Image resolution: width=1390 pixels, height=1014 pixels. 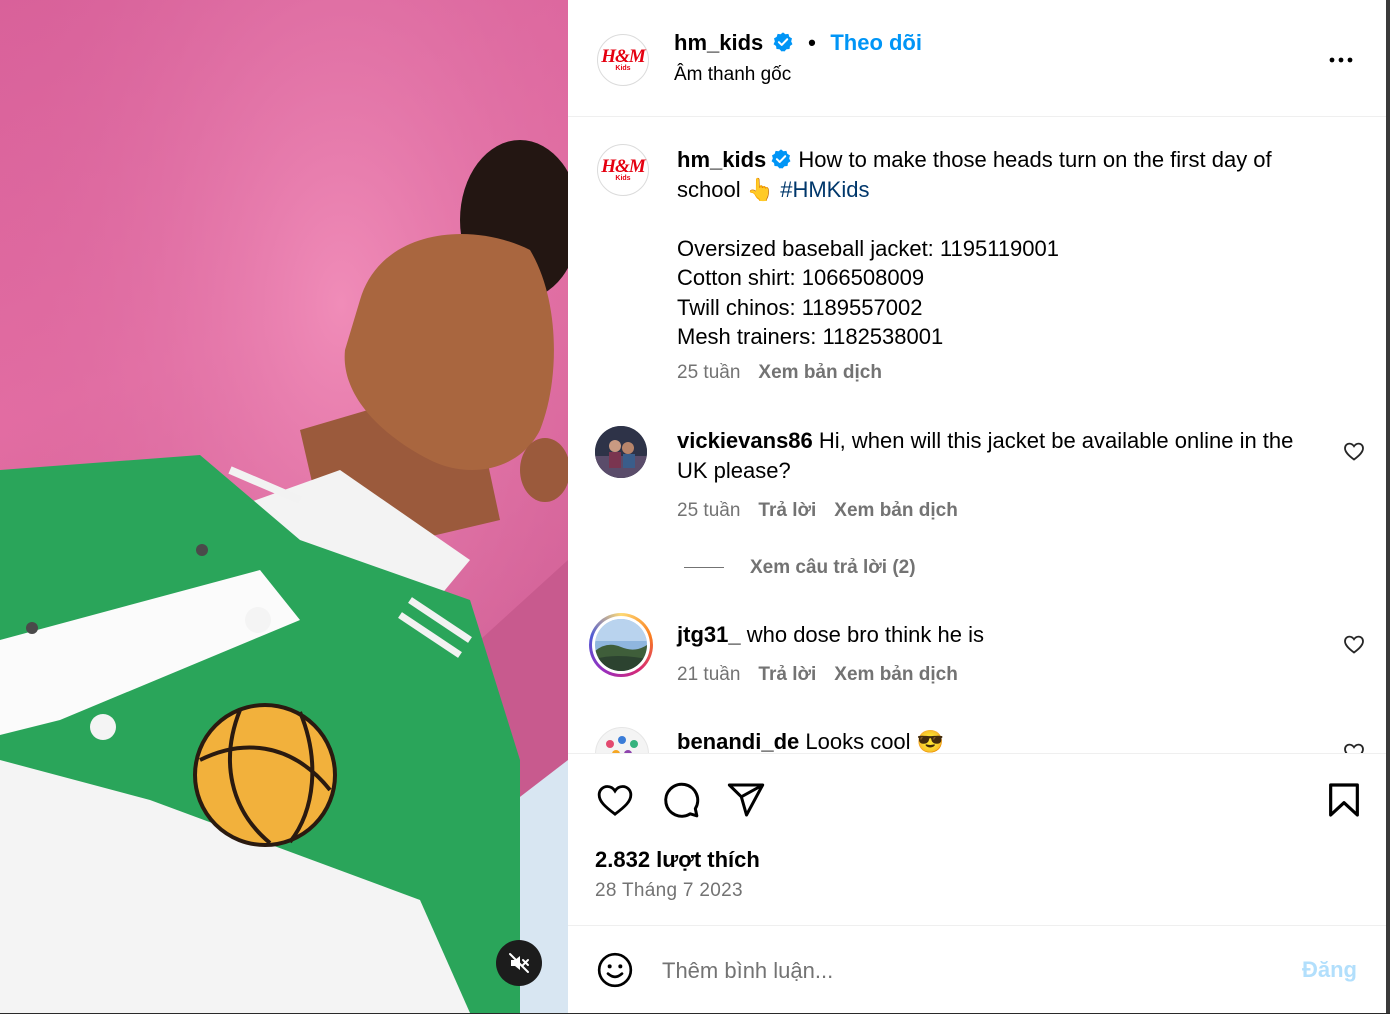 What do you see at coordinates (708, 372) in the screenshot?
I see `caption-time: 25 tuần` at bounding box center [708, 372].